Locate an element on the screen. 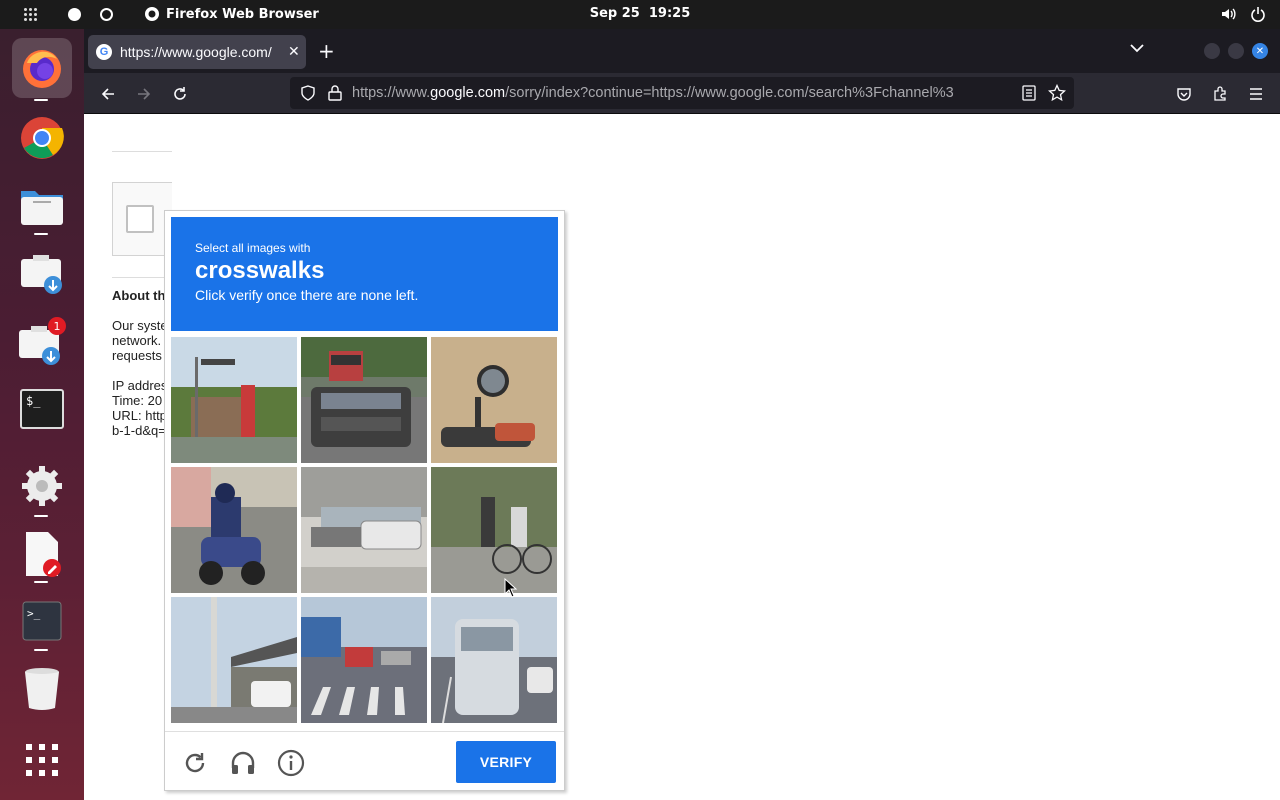  recaptcha-checkbox is located at coordinates (140, 219).